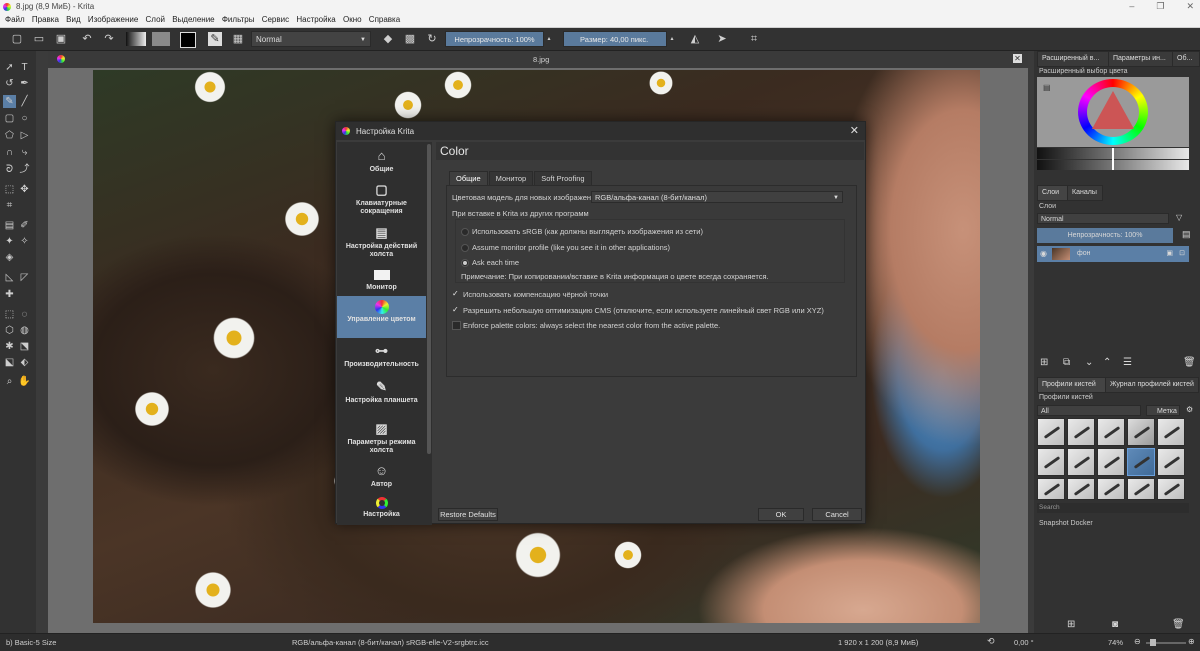 The height and width of the screenshot is (651, 1200). What do you see at coordinates (155, 19) in the screenshot?
I see `menu-layer: Слой` at bounding box center [155, 19].